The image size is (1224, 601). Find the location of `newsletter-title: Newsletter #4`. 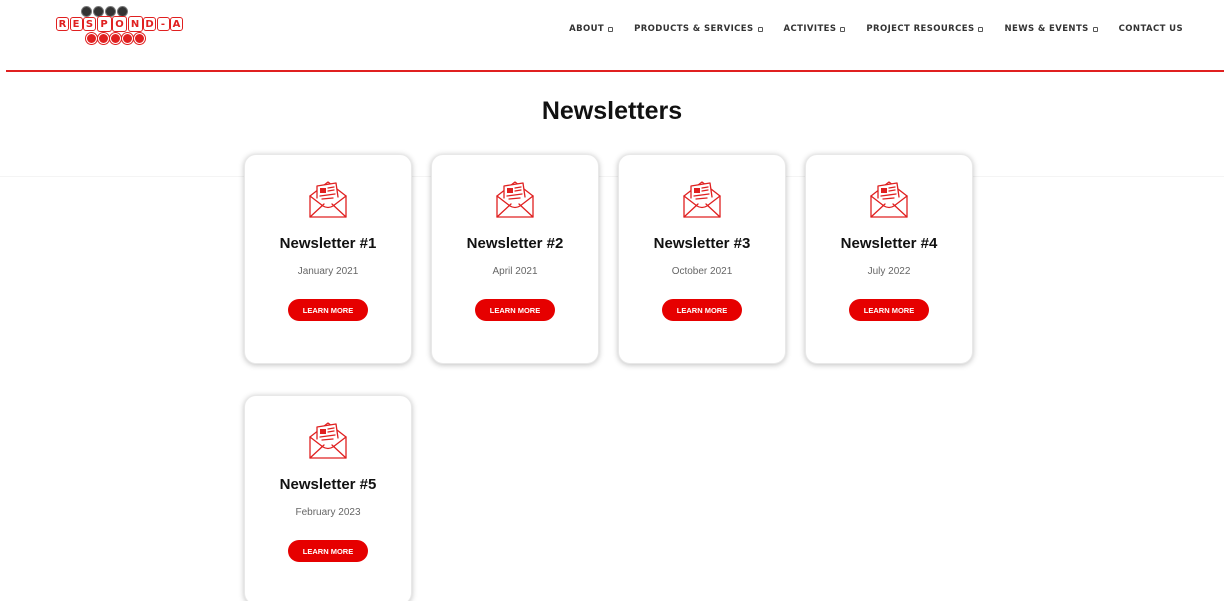

newsletter-title: Newsletter #4 is located at coordinates (889, 243).